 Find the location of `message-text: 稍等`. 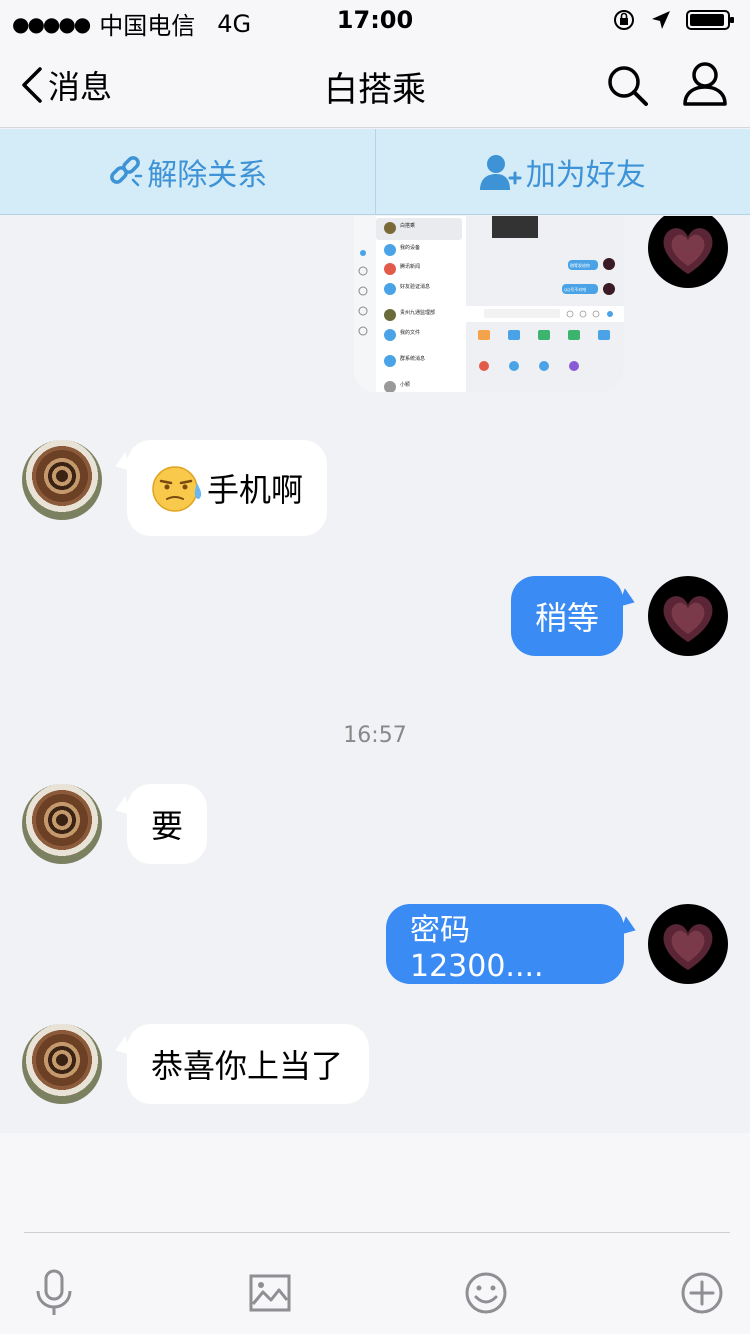

message-text: 稍等 is located at coordinates (567, 618).